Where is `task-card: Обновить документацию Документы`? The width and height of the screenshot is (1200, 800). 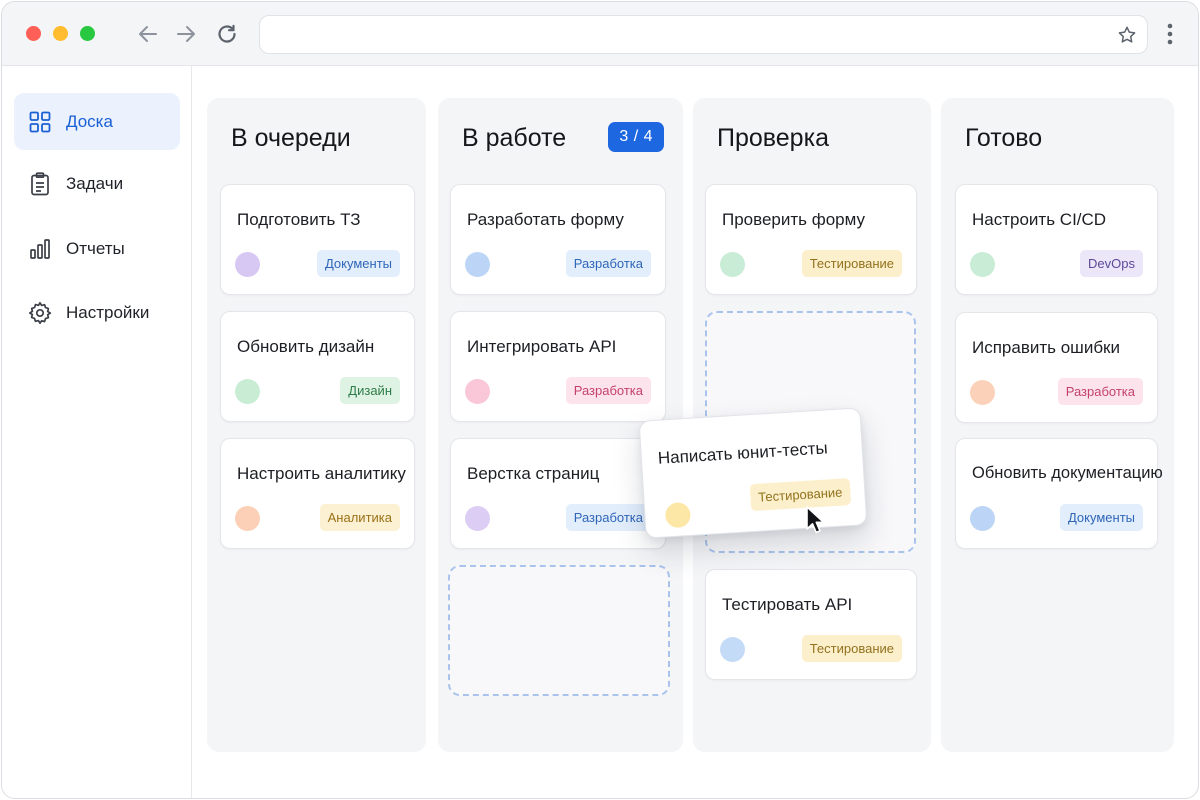
task-card: Обновить документацию Документы is located at coordinates (1059, 493).